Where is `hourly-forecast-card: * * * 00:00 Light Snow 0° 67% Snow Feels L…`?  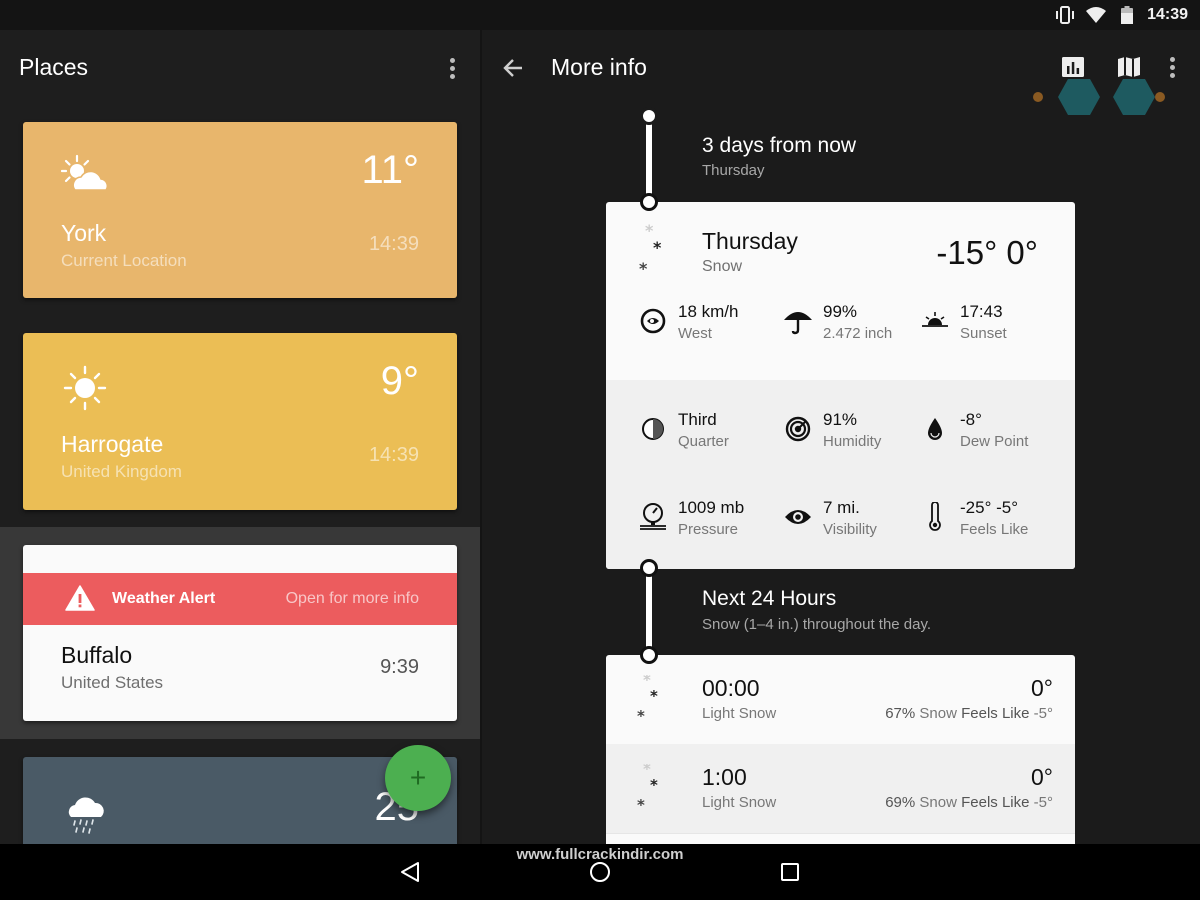
hourly-forecast-card: * * * 00:00 Light Snow 0° 67% Snow Feels L… is located at coordinates (840, 749).